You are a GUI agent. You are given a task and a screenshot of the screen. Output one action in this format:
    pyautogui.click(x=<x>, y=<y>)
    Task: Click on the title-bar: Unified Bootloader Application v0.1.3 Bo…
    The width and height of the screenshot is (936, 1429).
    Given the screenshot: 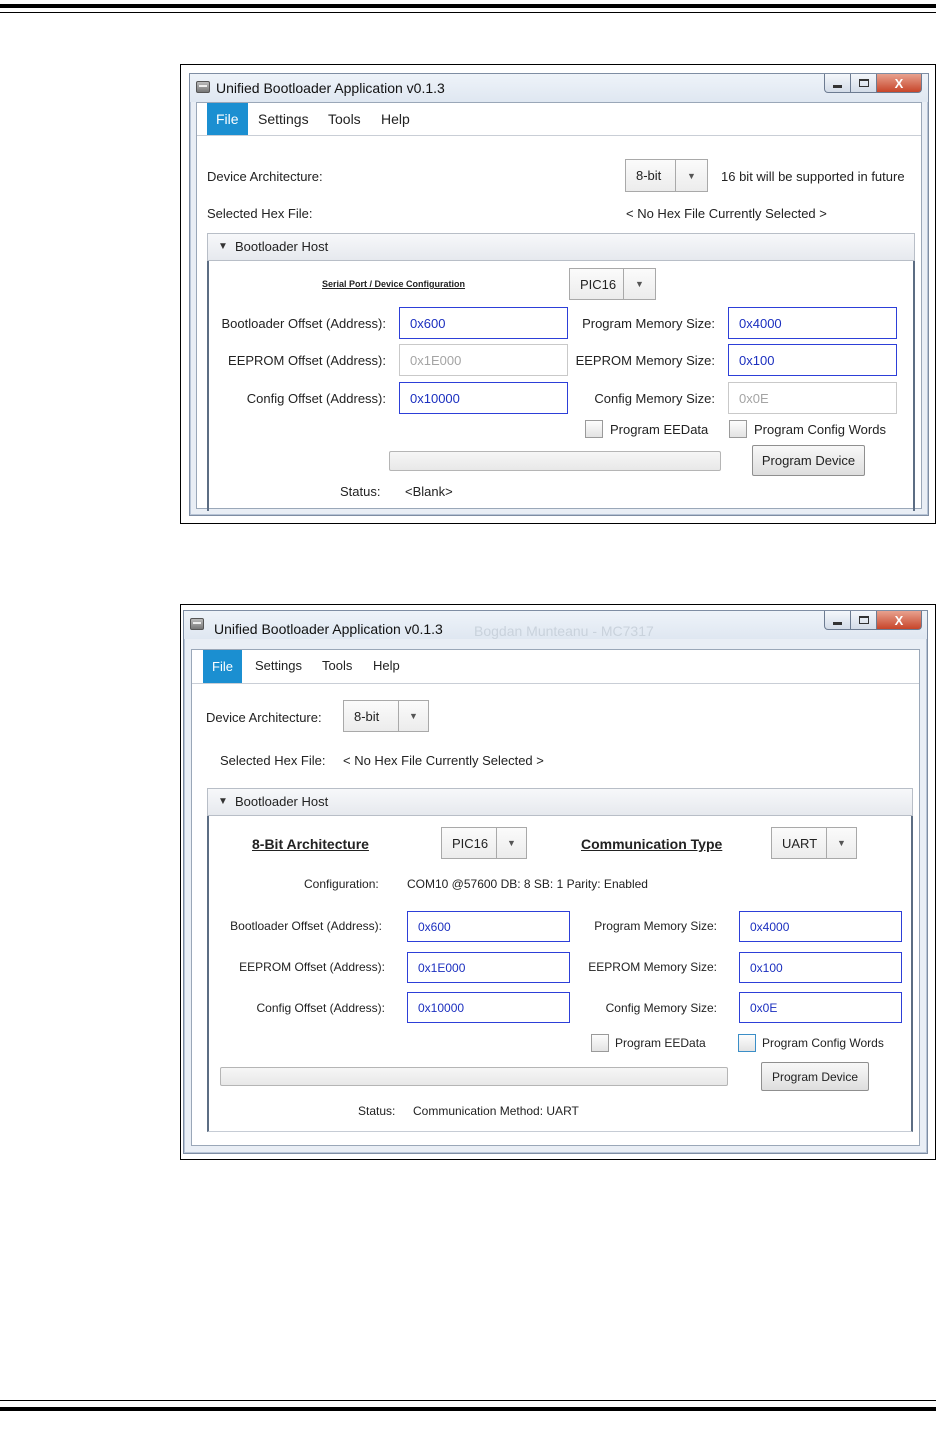 What is the action you would take?
    pyautogui.click(x=555, y=625)
    